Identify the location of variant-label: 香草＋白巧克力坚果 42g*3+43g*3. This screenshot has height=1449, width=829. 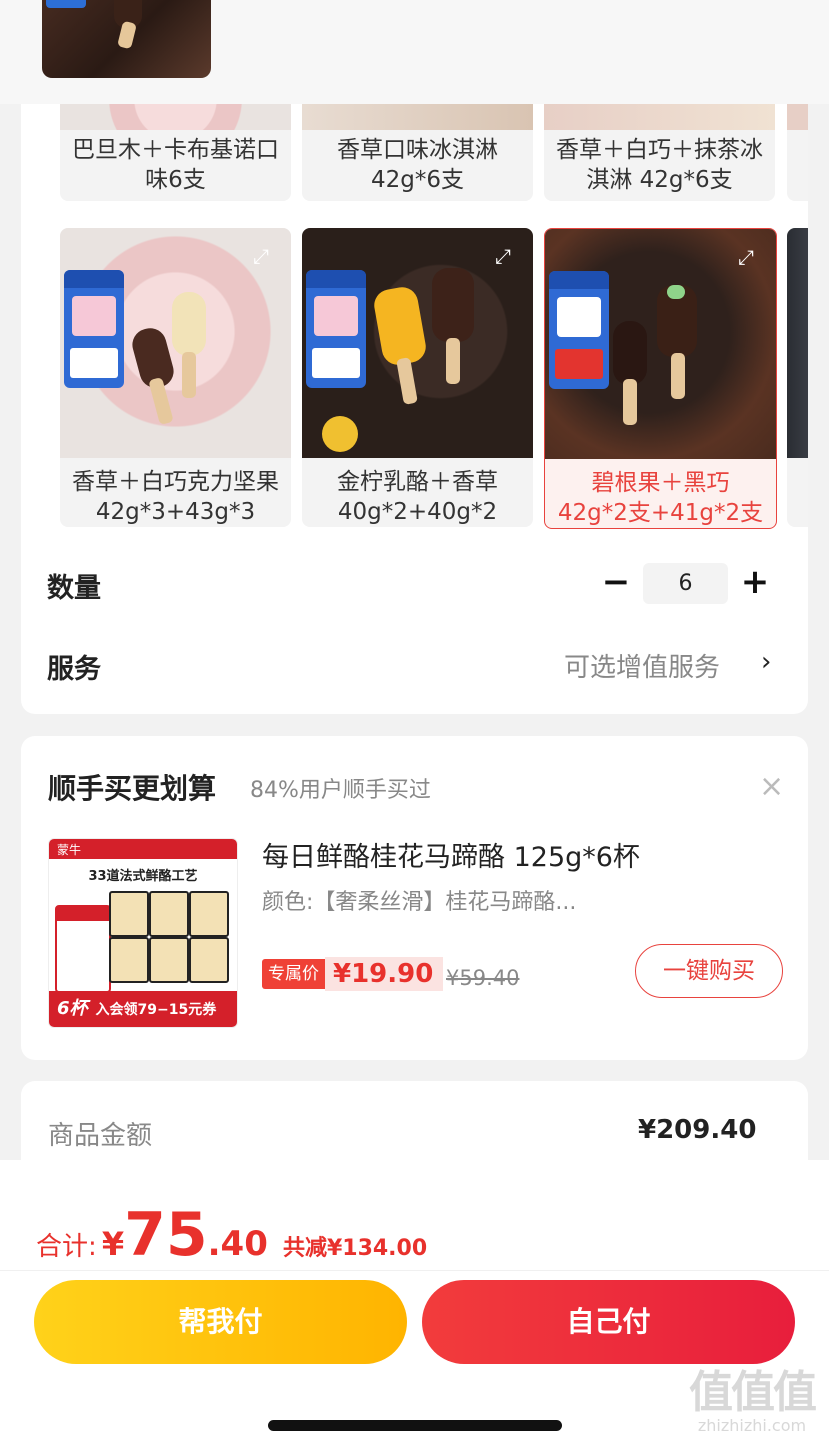
(175, 497).